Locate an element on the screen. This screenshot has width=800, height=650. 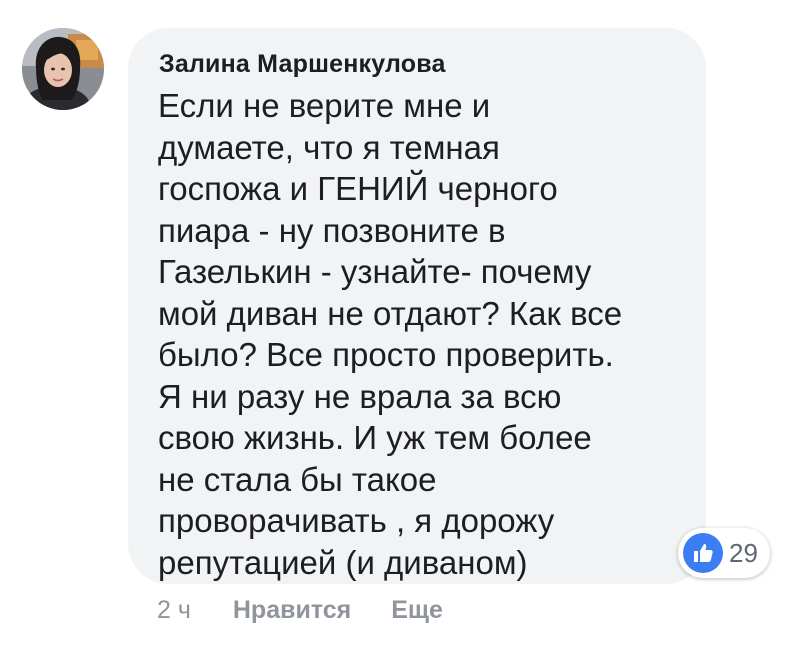
more-button: Еще is located at coordinates (417, 610).